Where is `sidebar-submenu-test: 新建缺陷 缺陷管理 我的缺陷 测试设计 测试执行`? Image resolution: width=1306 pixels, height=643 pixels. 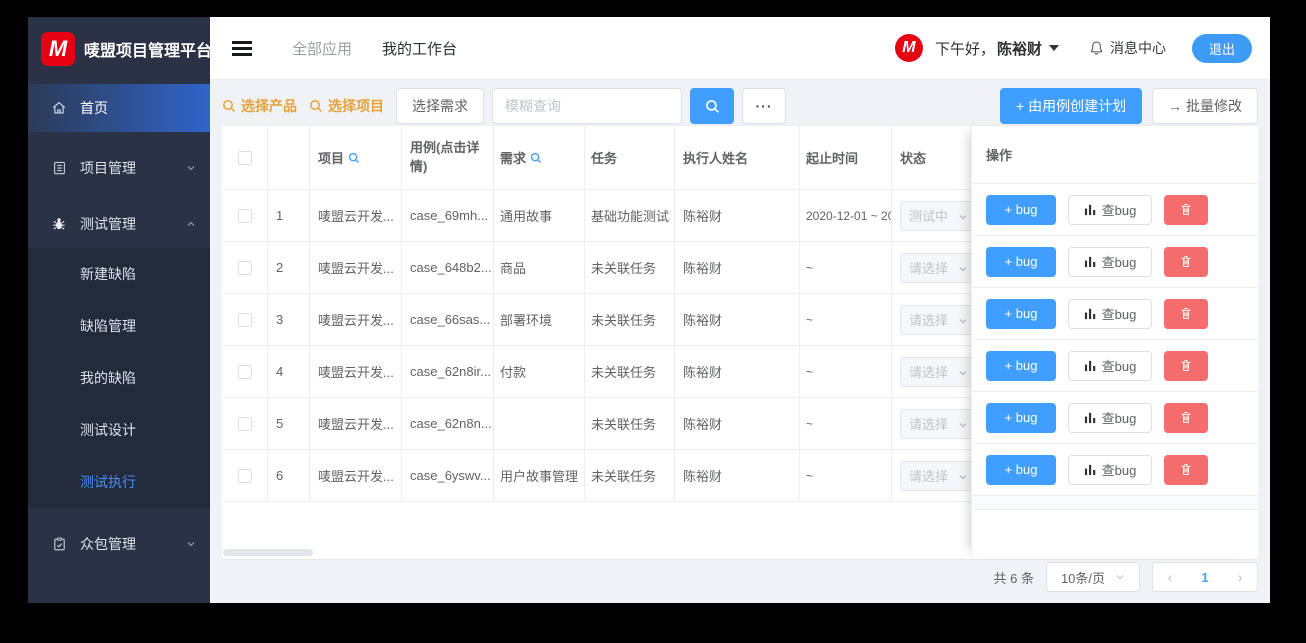 sidebar-submenu-test: 新建缺陷 缺陷管理 我的缺陷 测试设计 测试执行 is located at coordinates (119, 378).